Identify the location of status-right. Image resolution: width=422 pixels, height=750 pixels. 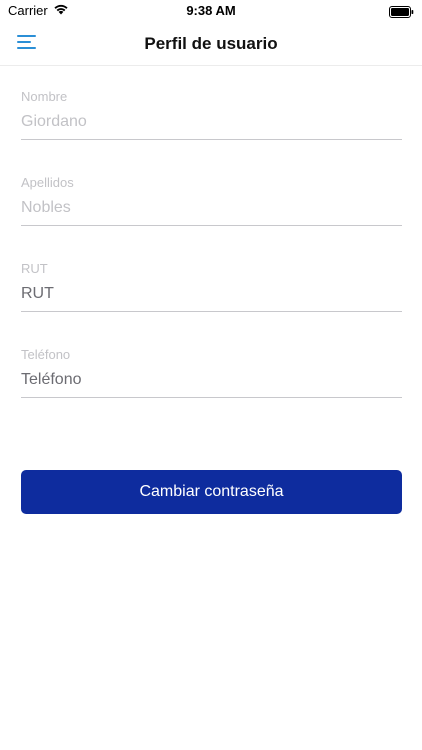
(401, 14).